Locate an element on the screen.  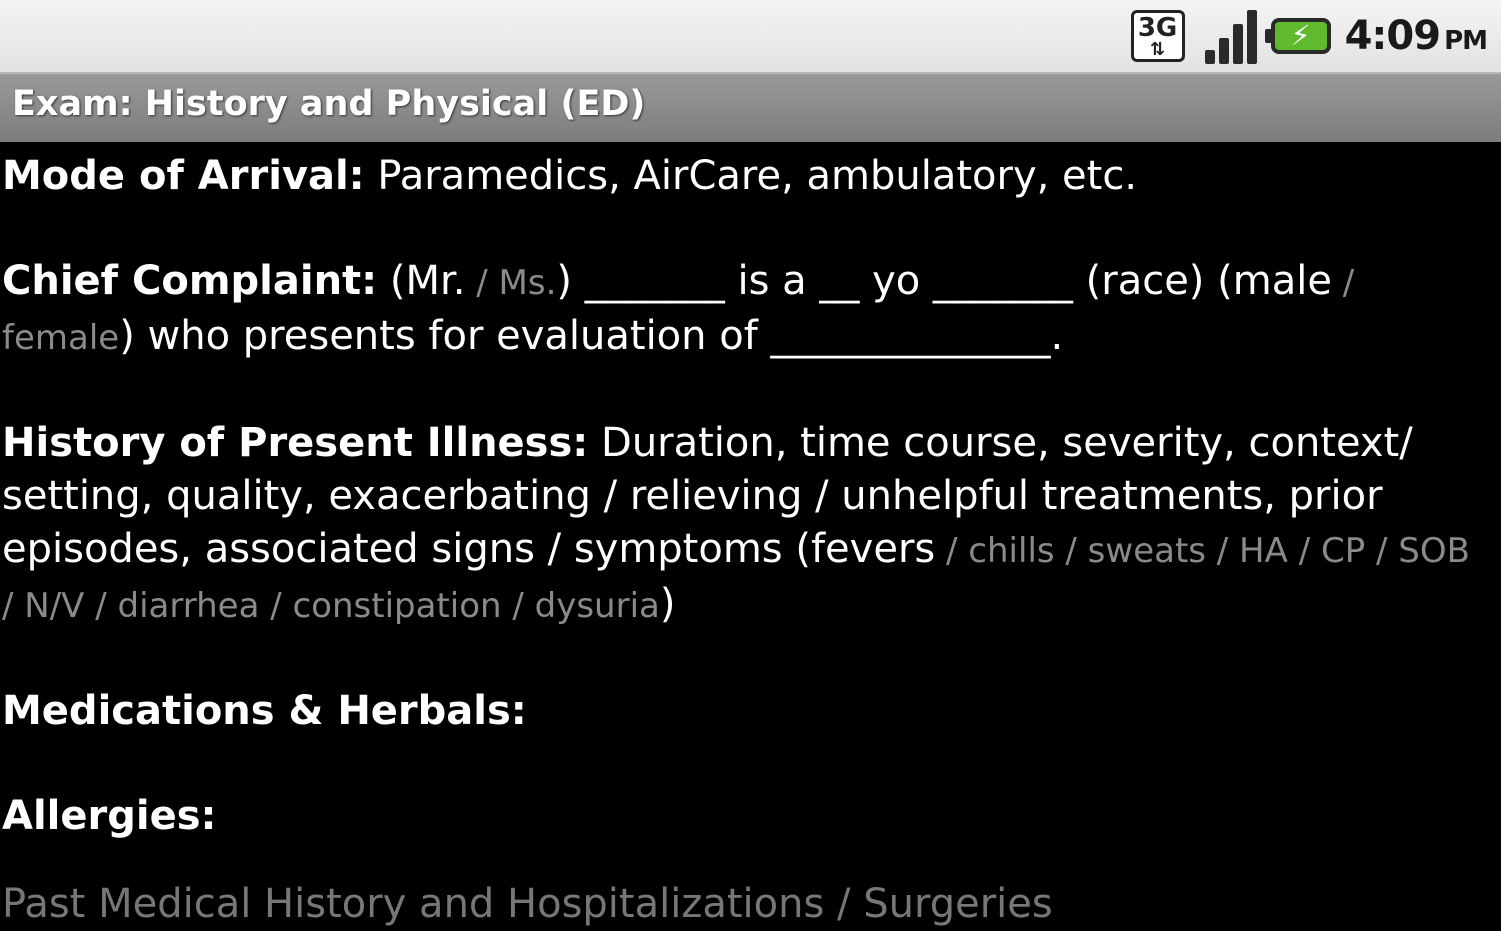
medications-section: Medications & Herbals: is located at coordinates (747, 711).